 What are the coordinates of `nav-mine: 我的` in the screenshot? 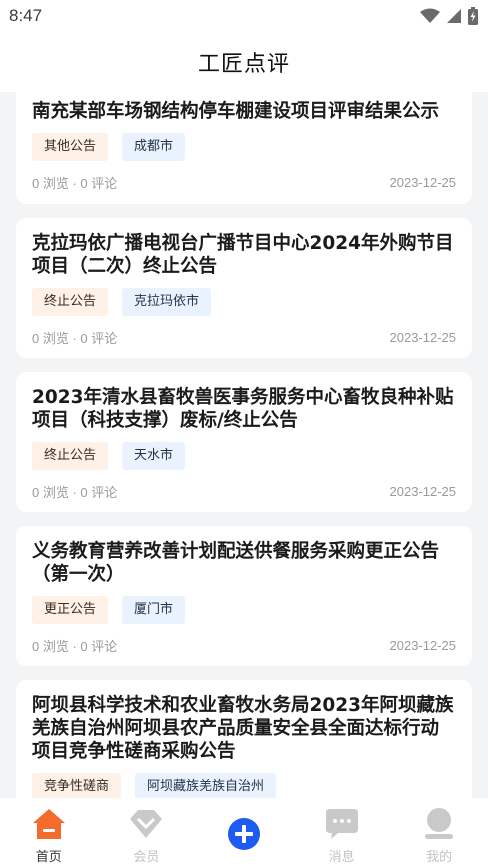 It's located at (439, 835).